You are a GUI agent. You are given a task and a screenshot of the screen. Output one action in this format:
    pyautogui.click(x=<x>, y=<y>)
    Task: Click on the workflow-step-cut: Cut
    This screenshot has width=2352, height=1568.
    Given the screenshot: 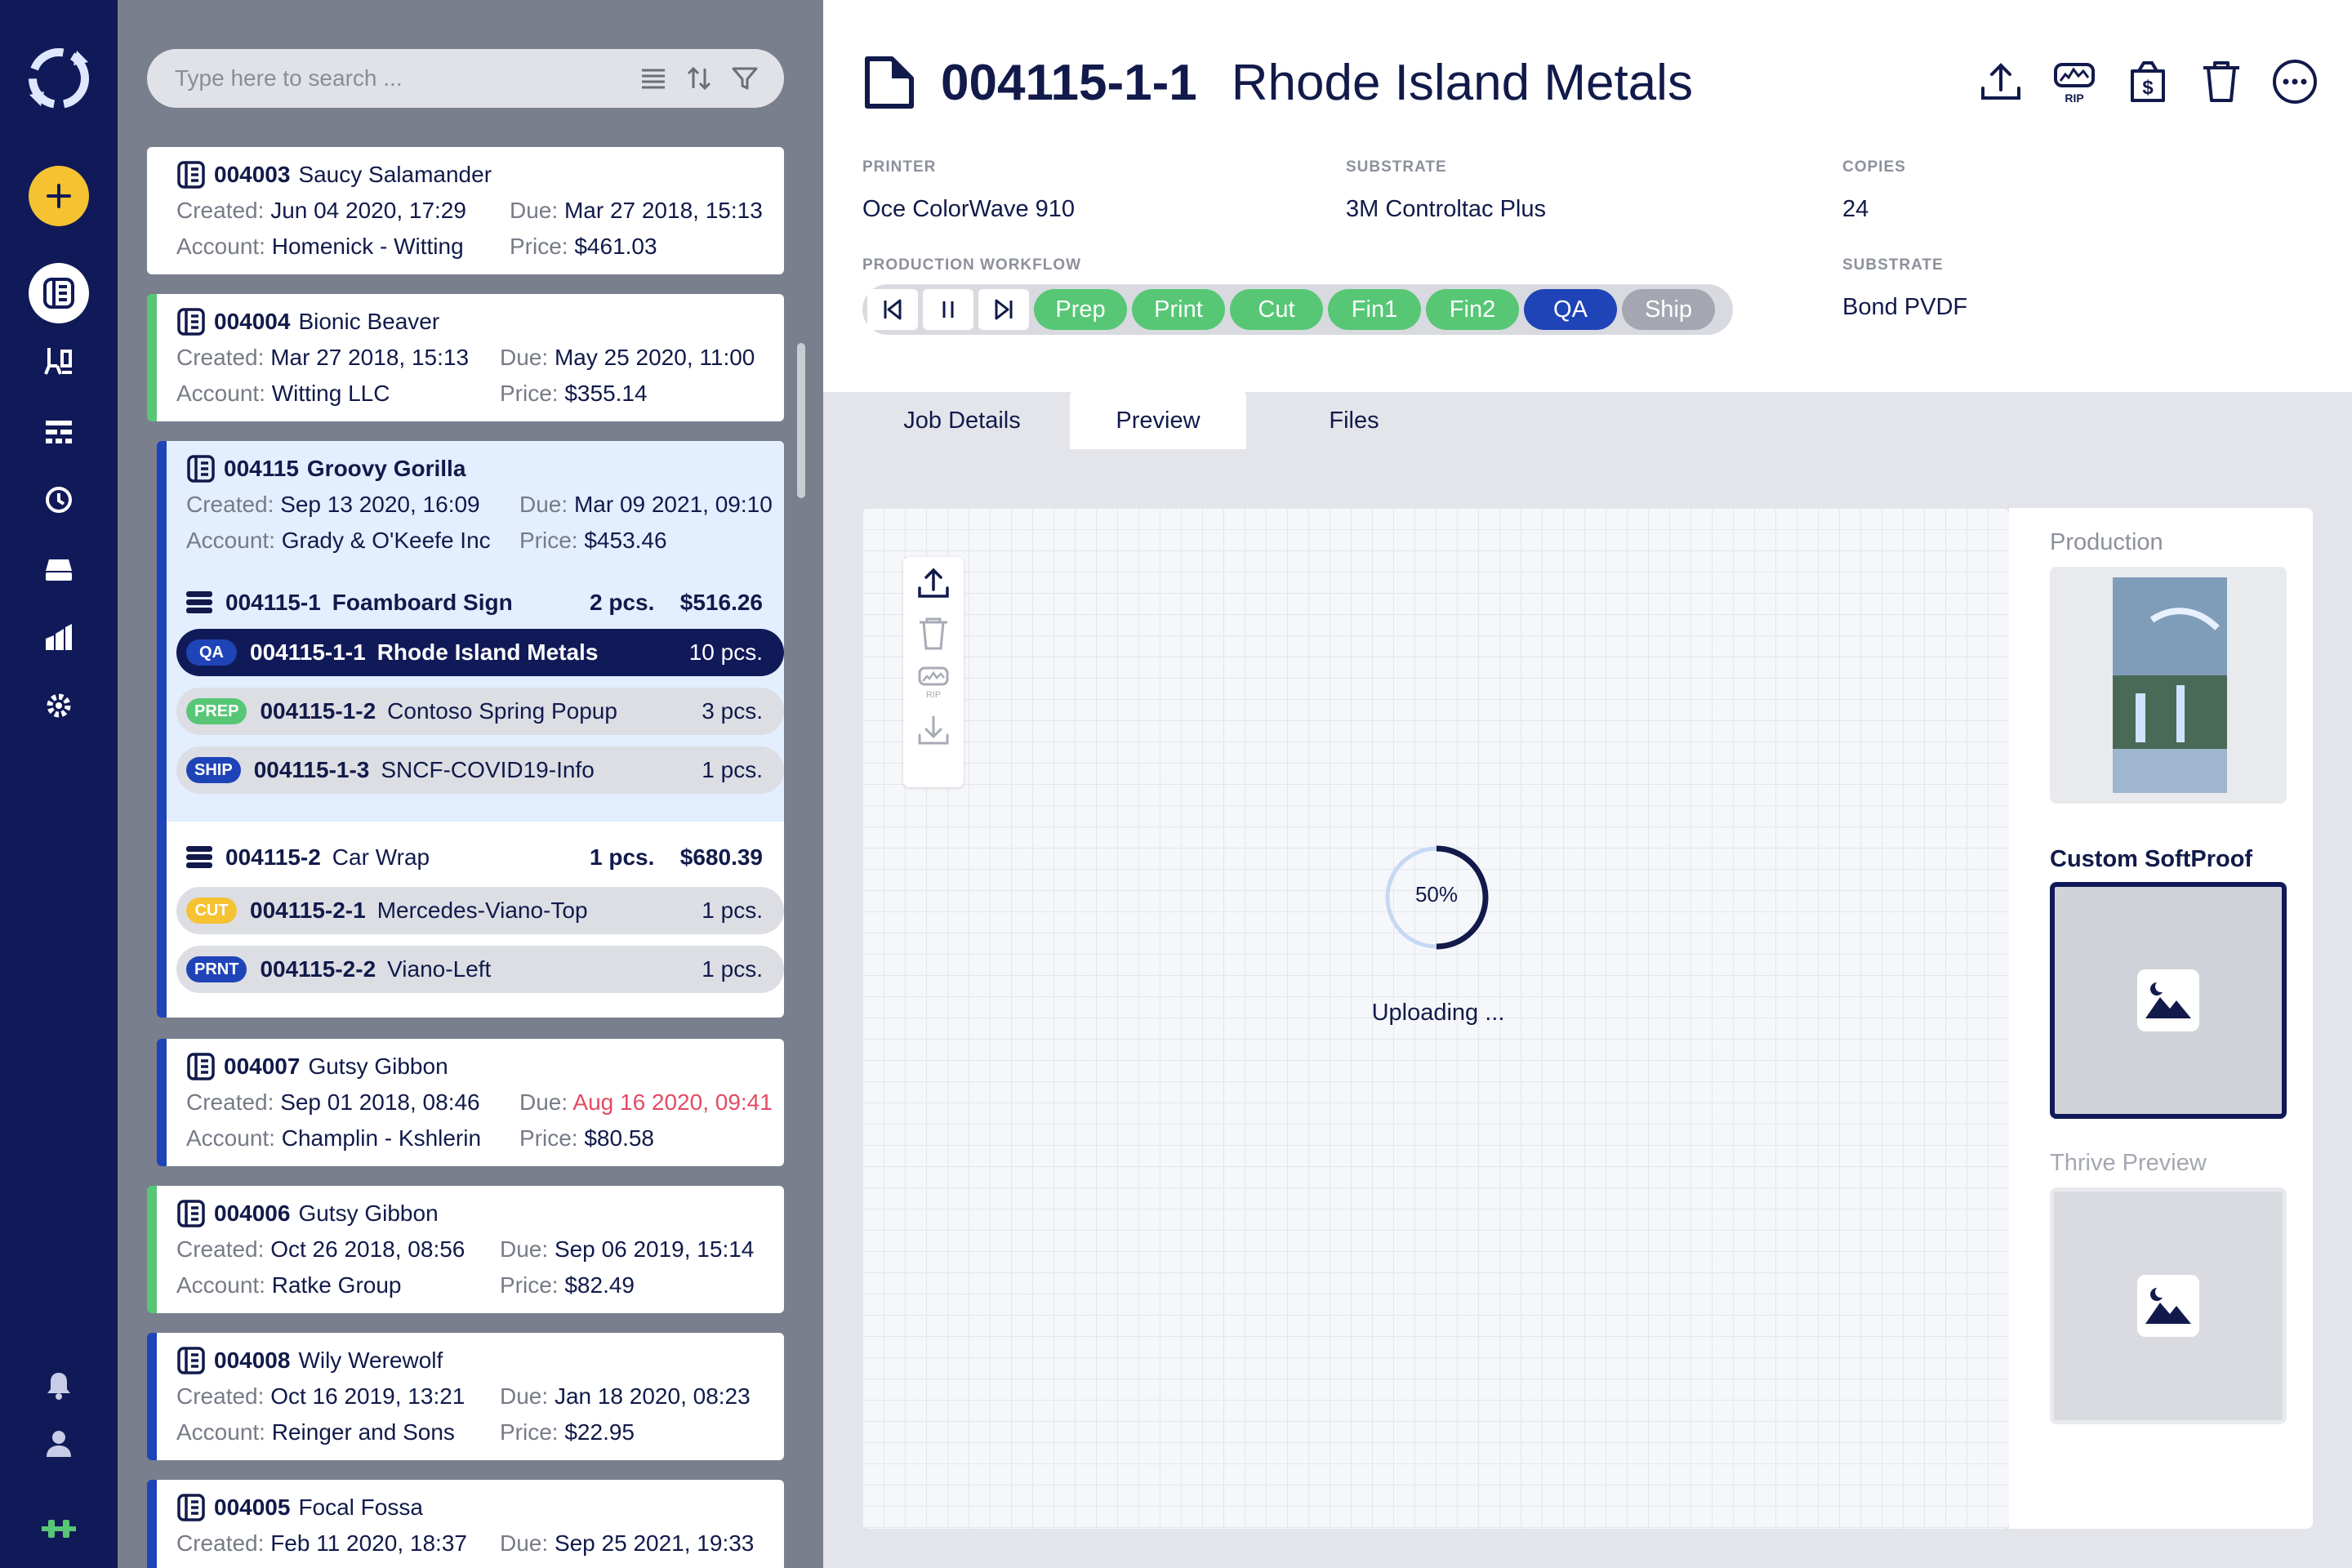 What is the action you would take?
    pyautogui.click(x=1276, y=309)
    